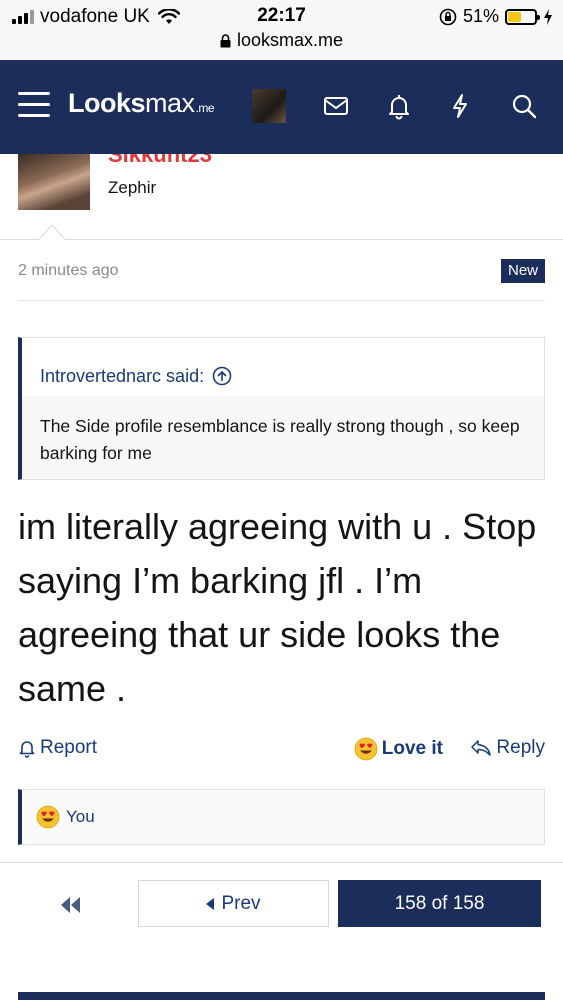  Describe the element at coordinates (132, 187) in the screenshot. I see `user-title: Zephir` at that location.